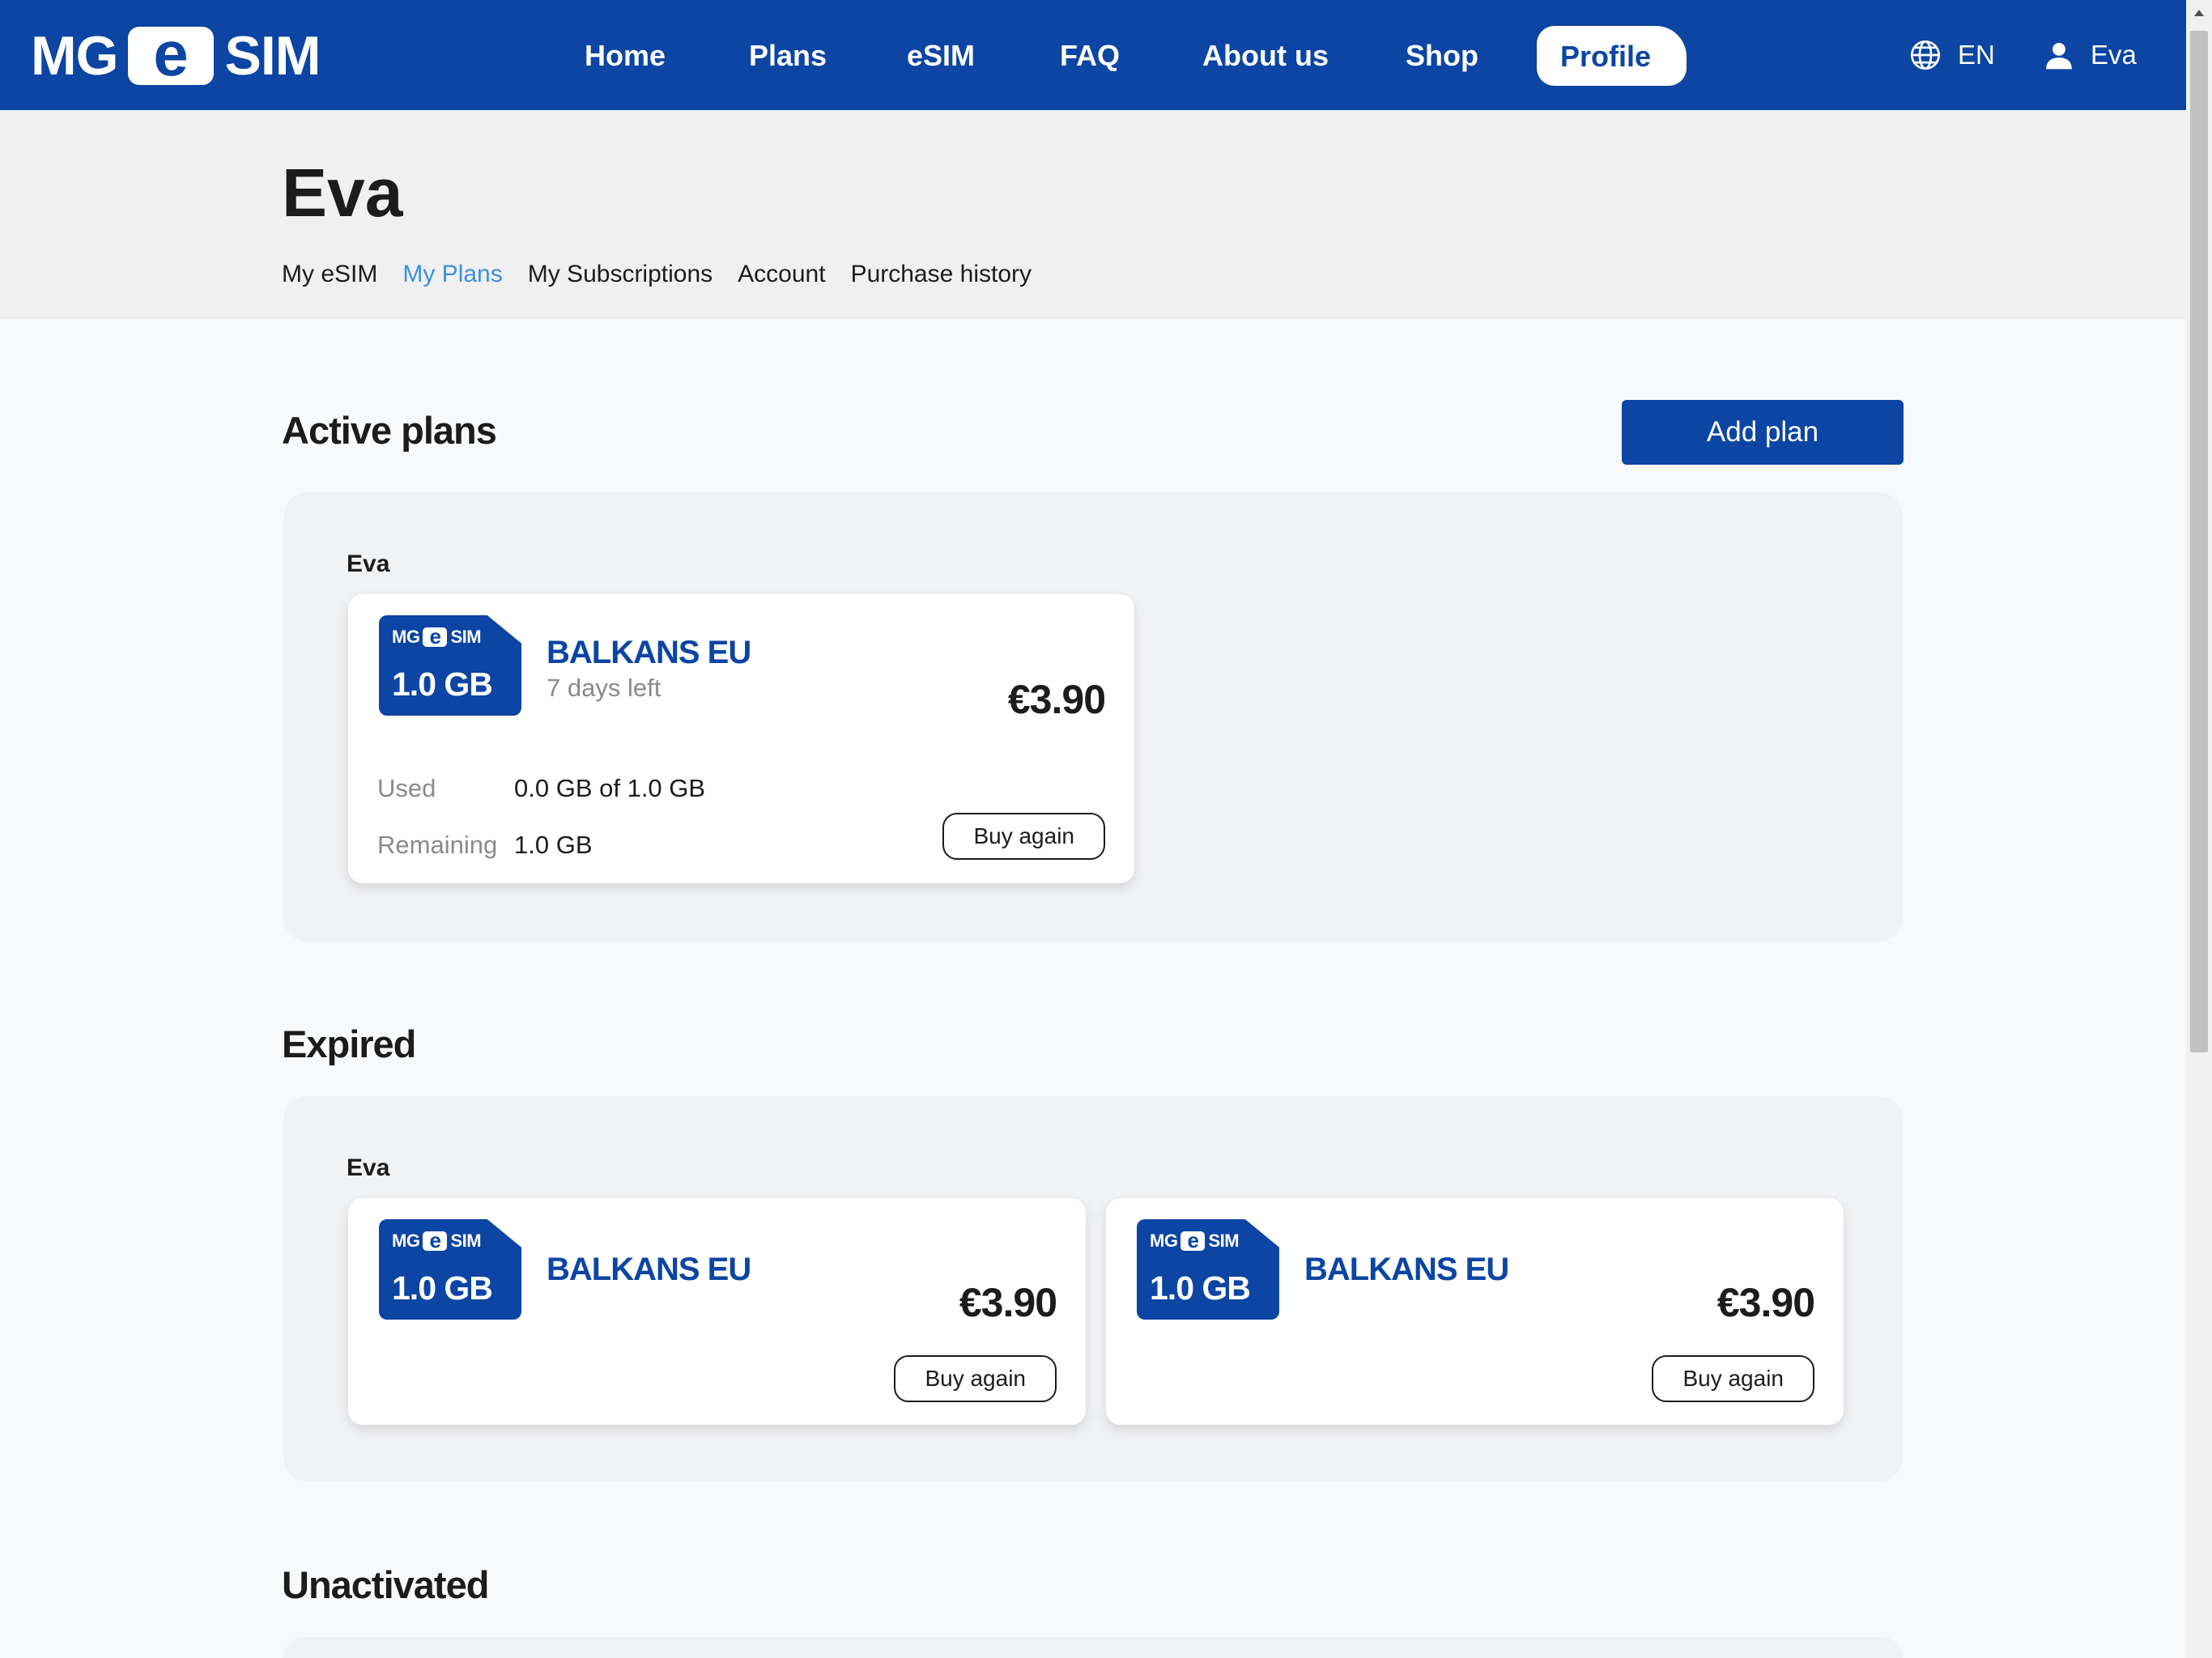 This screenshot has height=1658, width=2212. Describe the element at coordinates (553, 845) in the screenshot. I see `remaining-value: 1.0 GB` at that location.